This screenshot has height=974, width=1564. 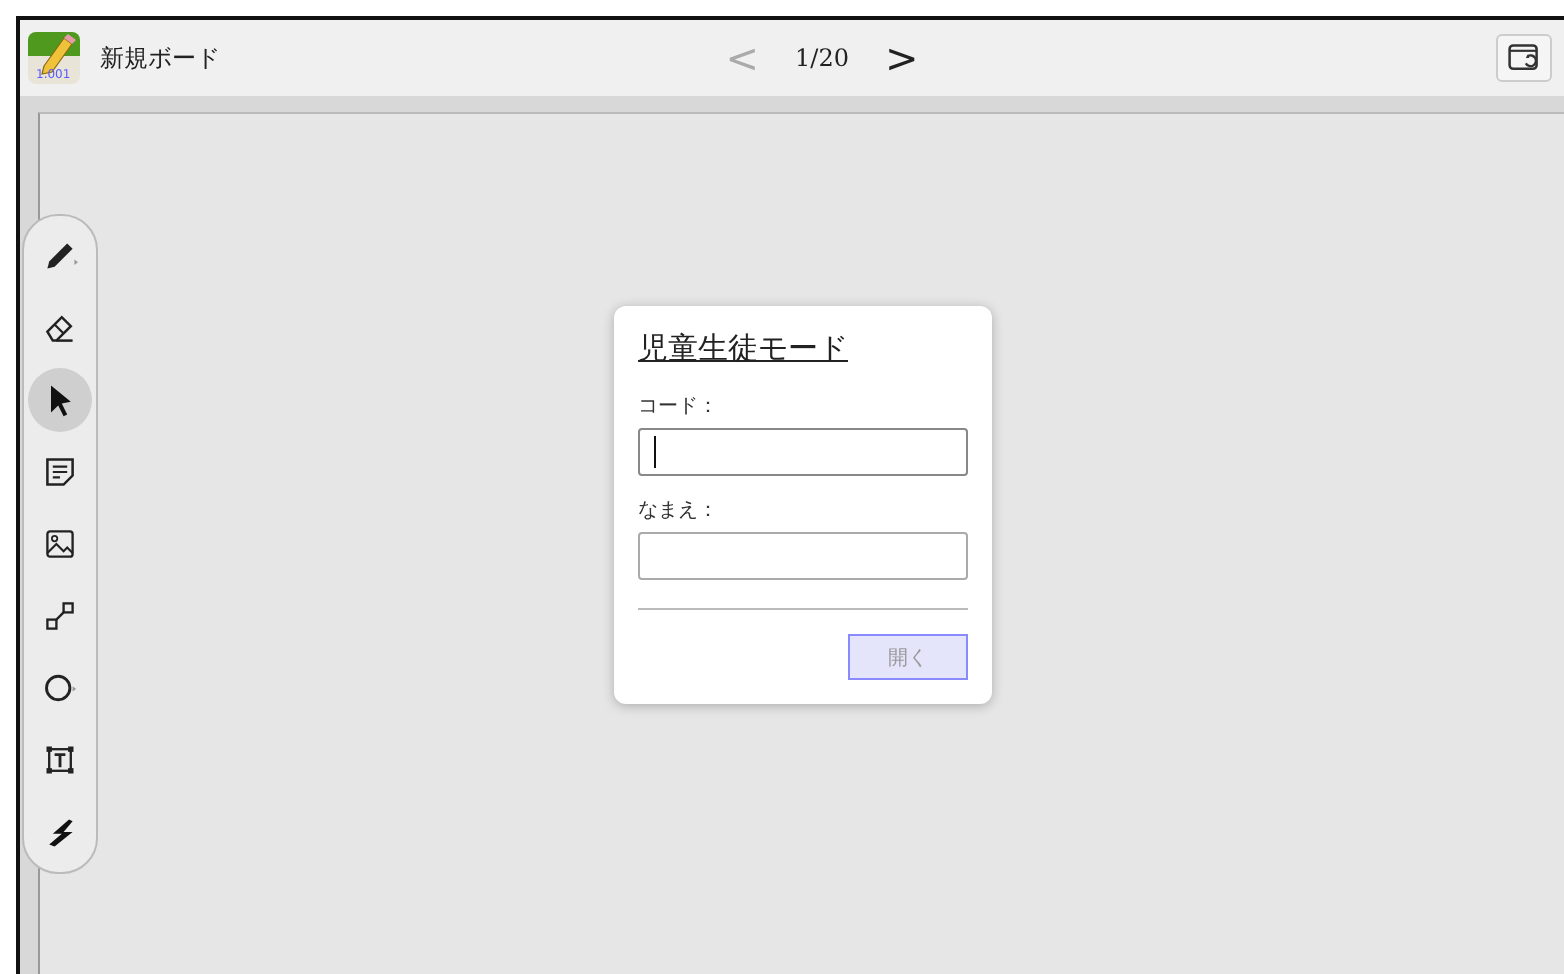 I want to click on board-title: 新規ボード, so click(x=160, y=58).